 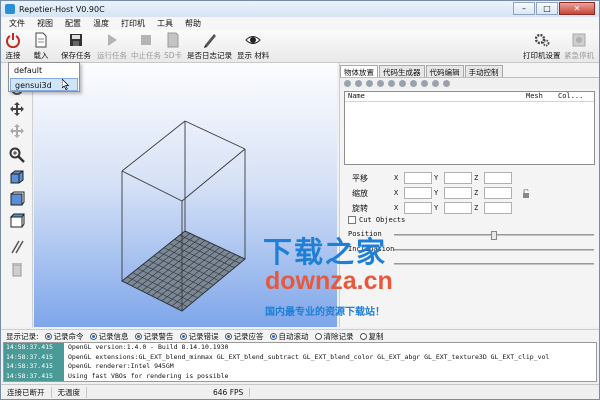 I want to click on scale-z-input, so click(x=498, y=193).